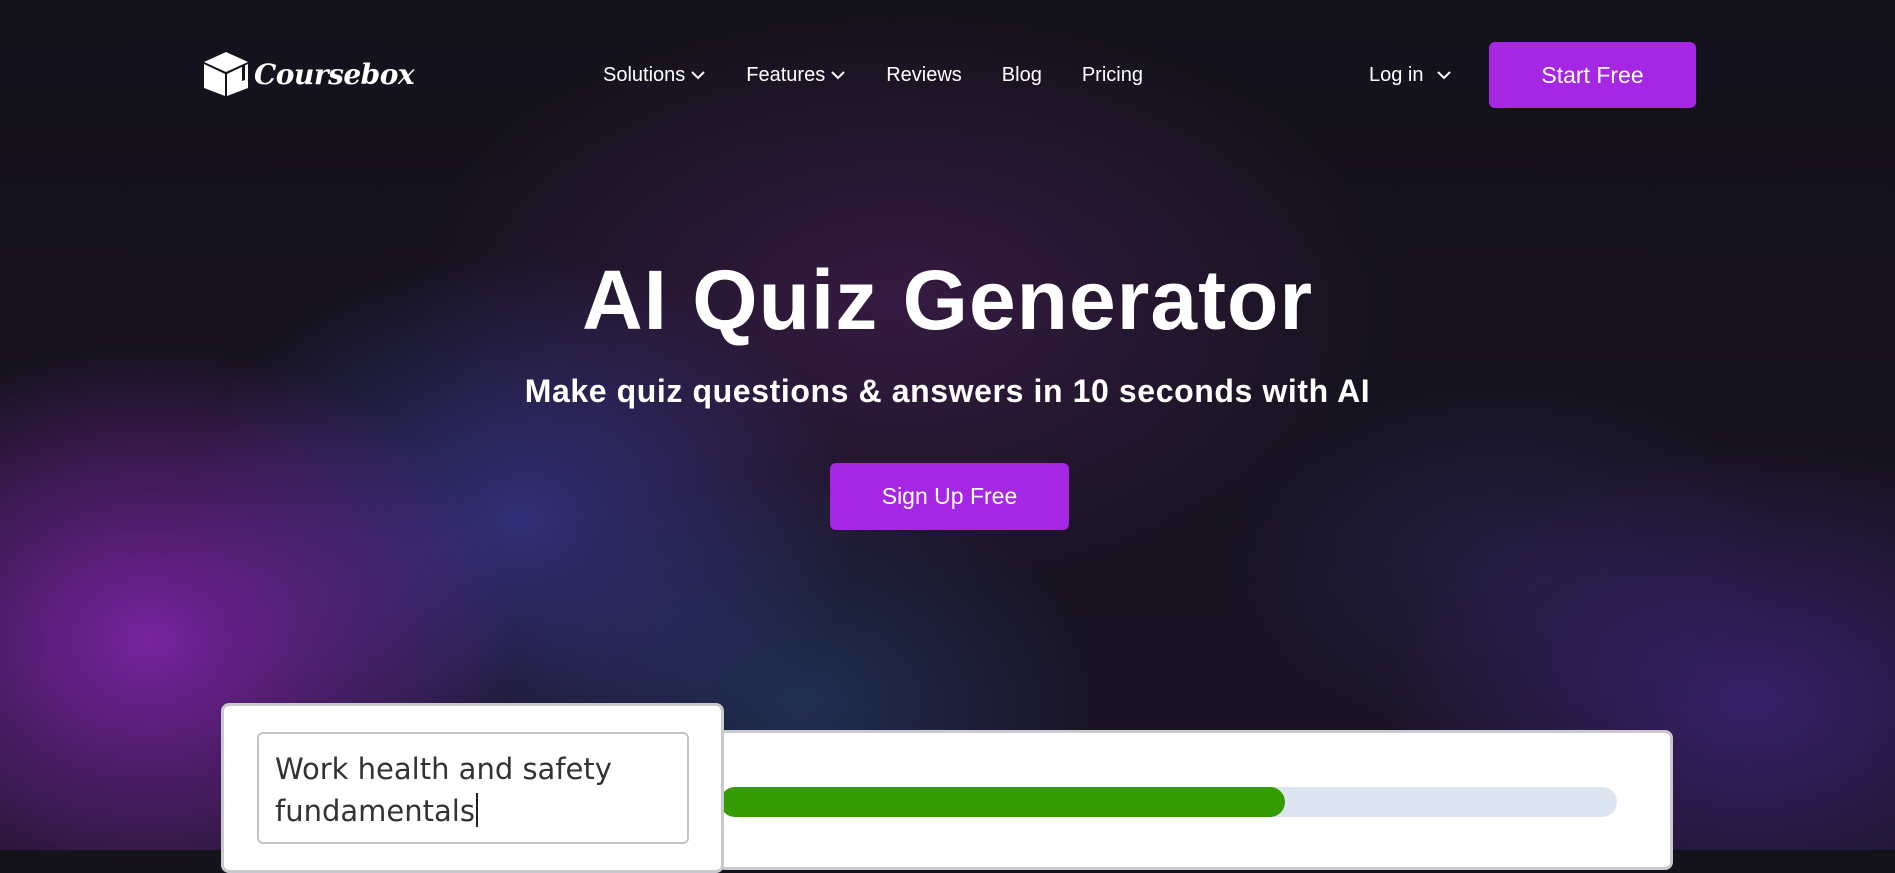 Image resolution: width=1895 pixels, height=873 pixels. I want to click on nav-item-label: Pricing, so click(1112, 74).